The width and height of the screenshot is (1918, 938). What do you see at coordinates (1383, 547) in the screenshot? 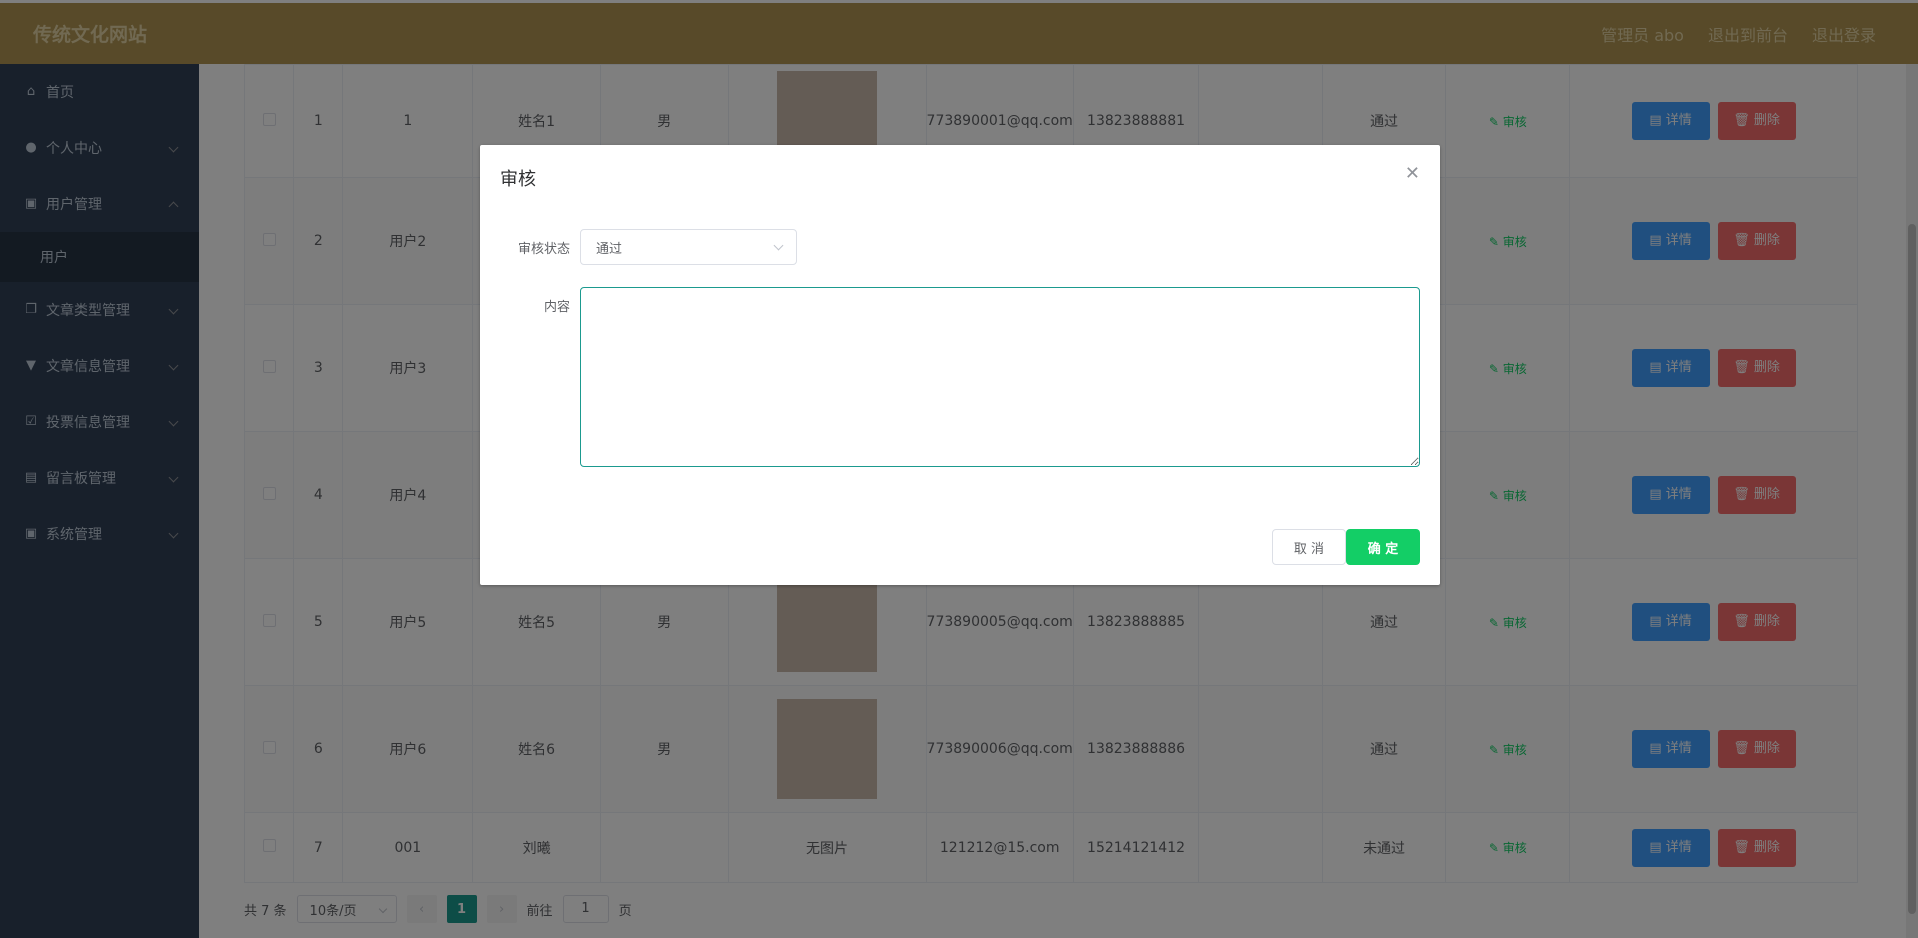
I see `confirm-button: 确 定` at bounding box center [1383, 547].